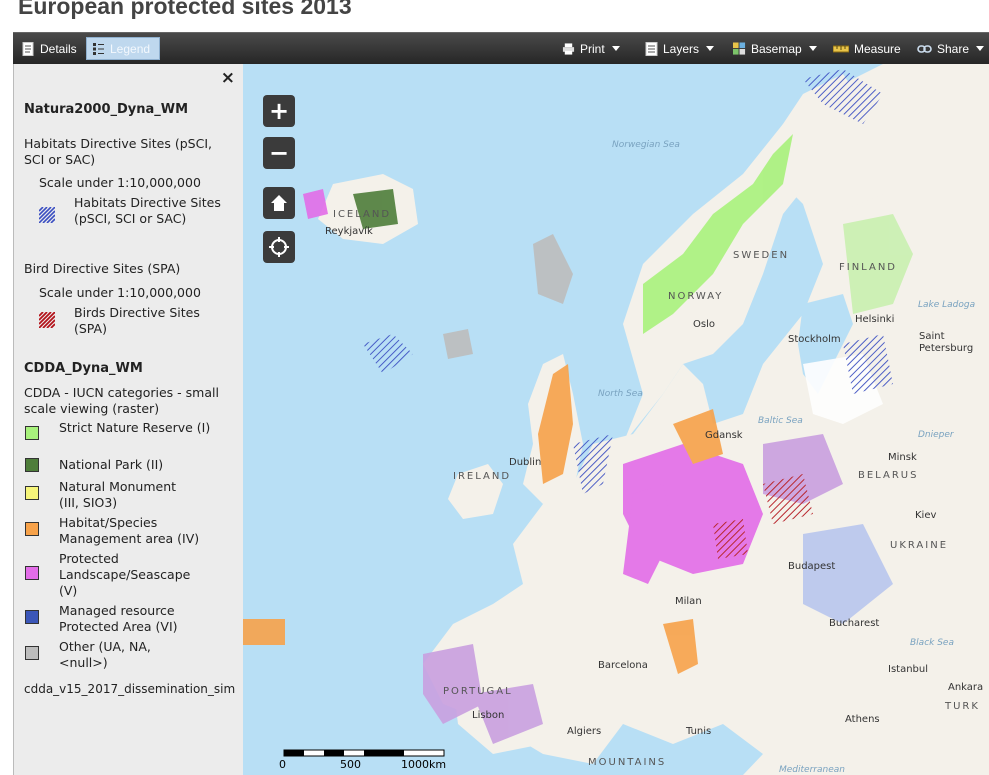 Image resolution: width=989 pixels, height=775 pixels. Describe the element at coordinates (424, 764) in the screenshot. I see `scale-tick-1000: 1000km` at that location.